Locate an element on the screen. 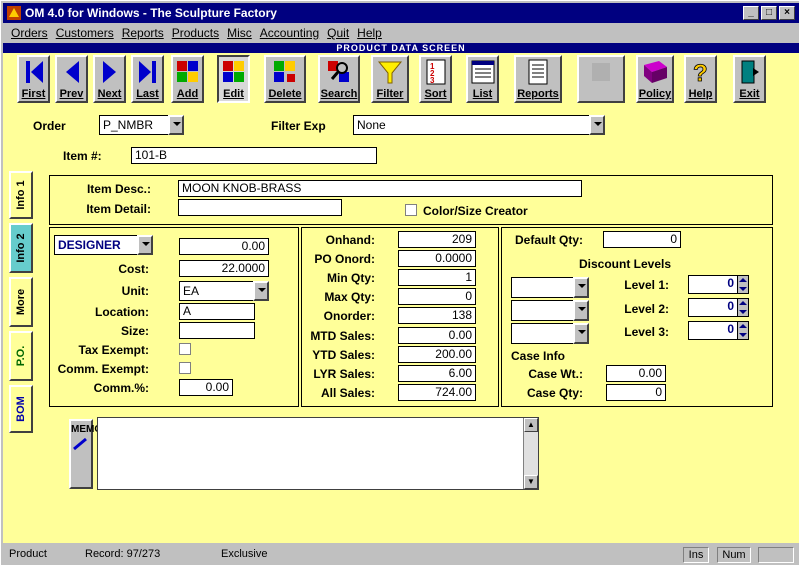 This screenshot has height=566, width=800. status-record: Record: 97/273 is located at coordinates (123, 554).